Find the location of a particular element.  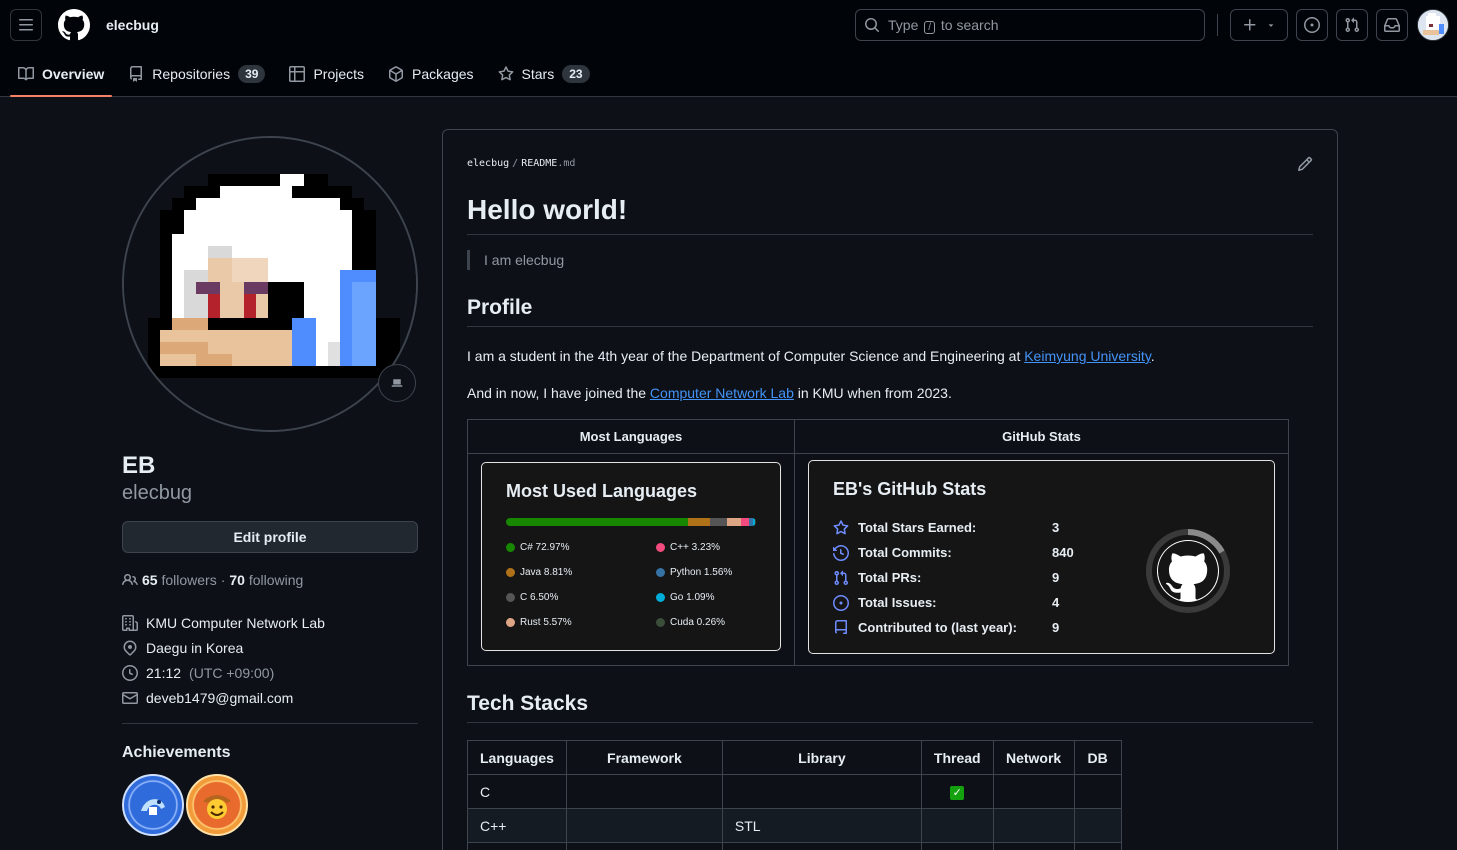

achievement-badge-quickdraw-icon is located at coordinates (217, 805).